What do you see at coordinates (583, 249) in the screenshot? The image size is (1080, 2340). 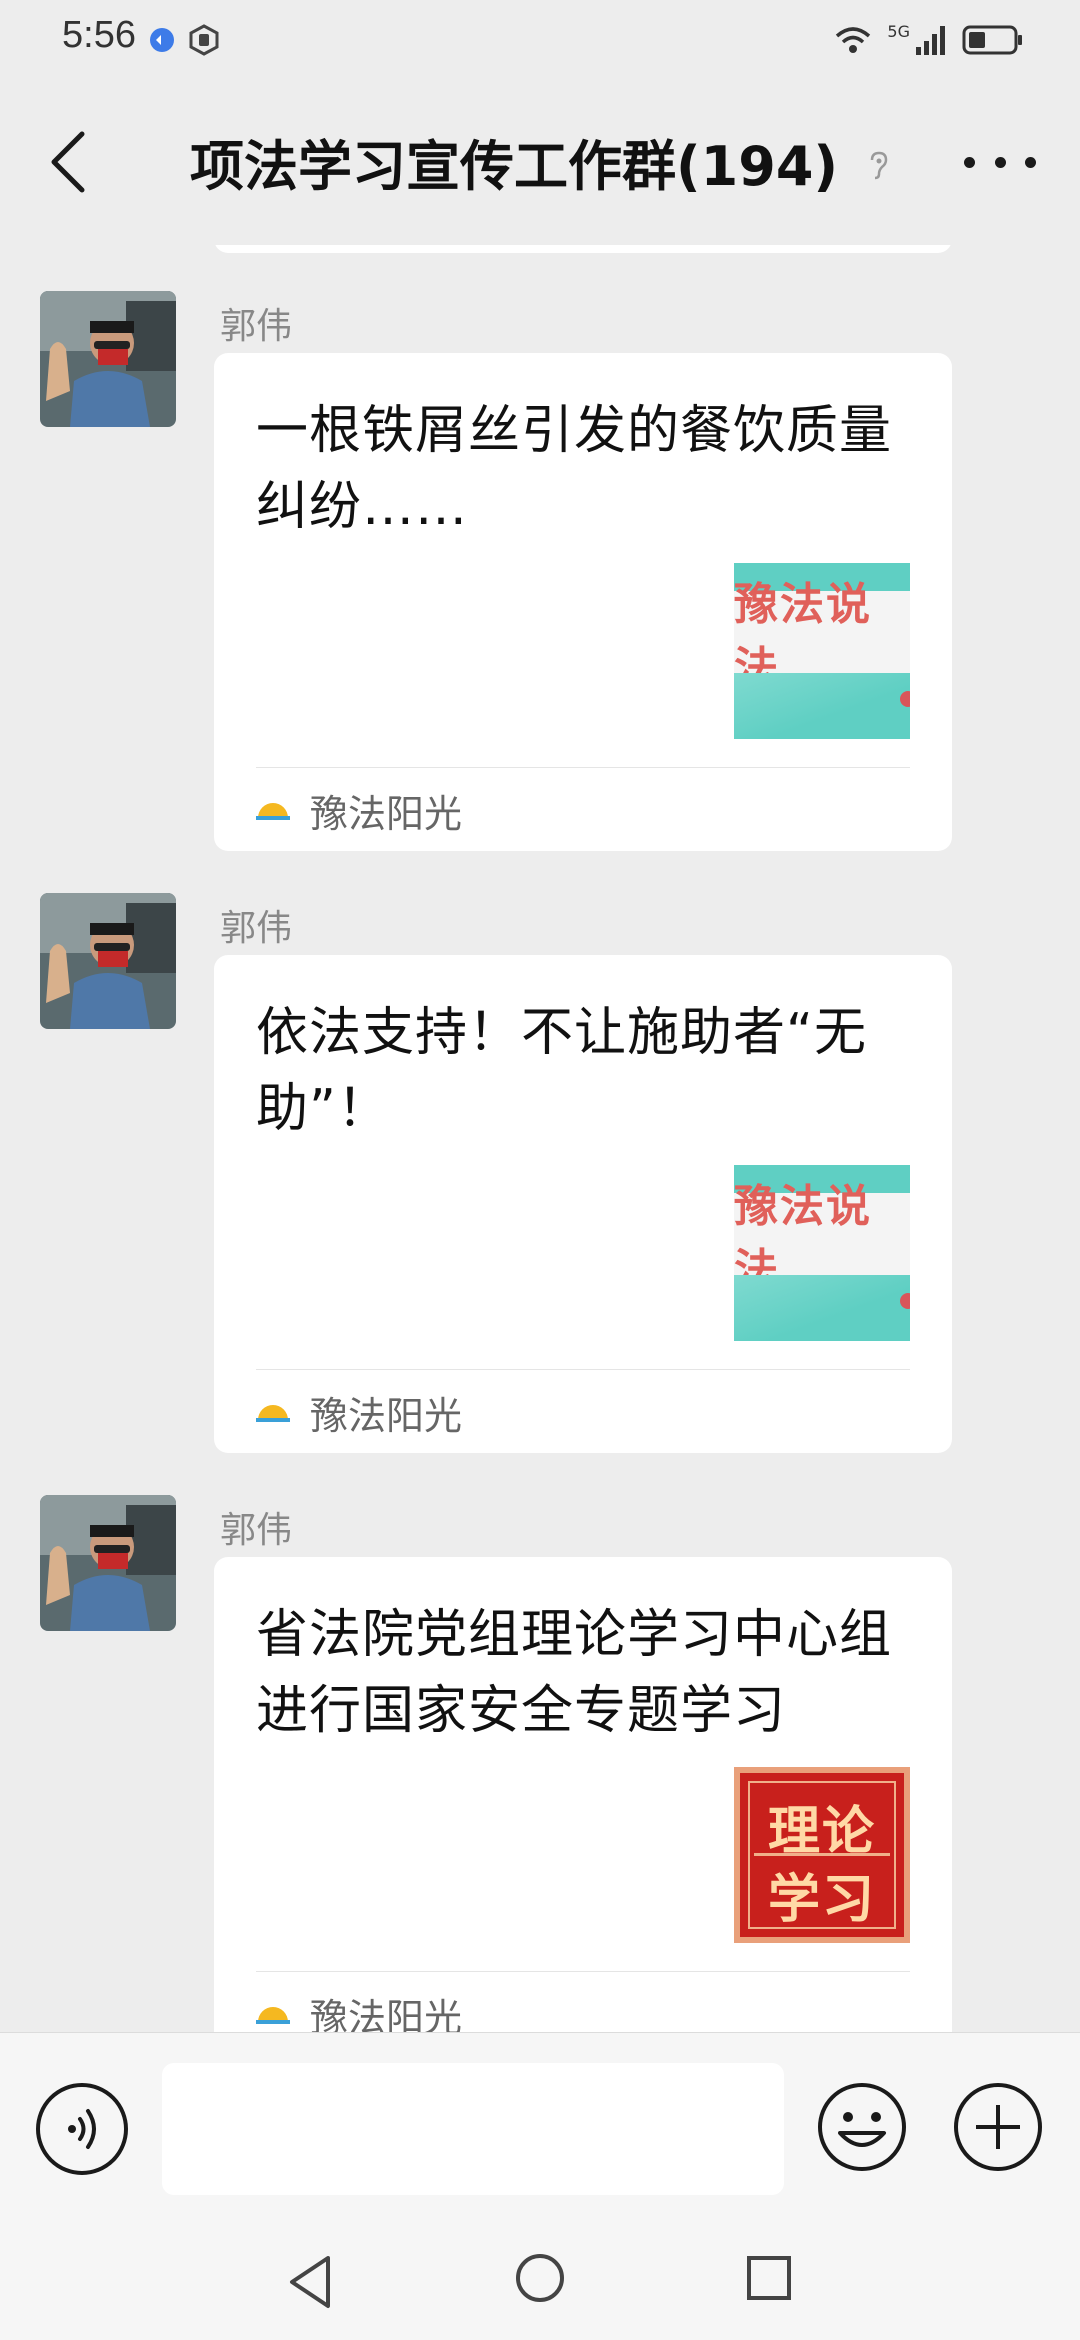 I see `previous-card-fragment` at bounding box center [583, 249].